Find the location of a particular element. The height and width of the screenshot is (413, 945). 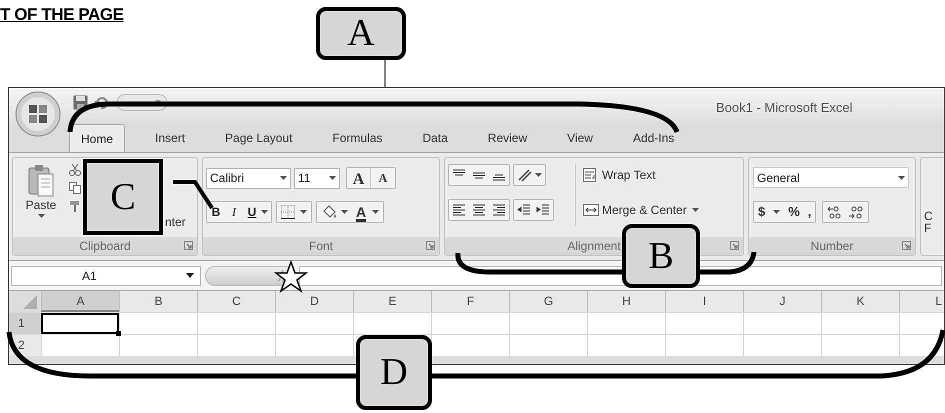

fill-bucket-icon is located at coordinates (329, 212).